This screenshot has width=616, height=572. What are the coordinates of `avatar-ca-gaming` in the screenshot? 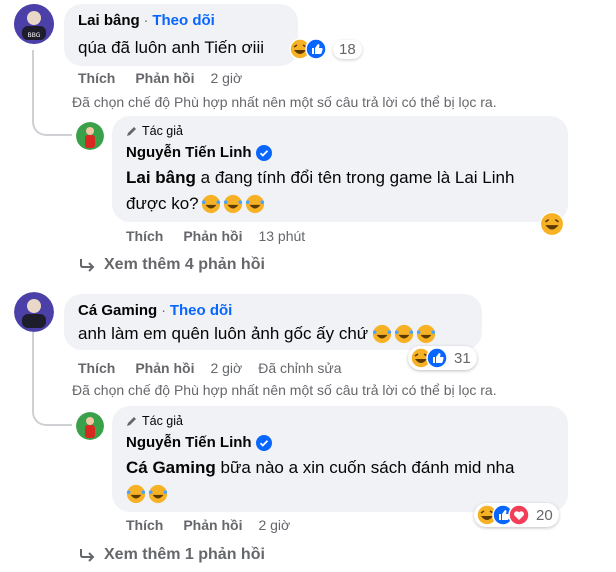 It's located at (34, 312).